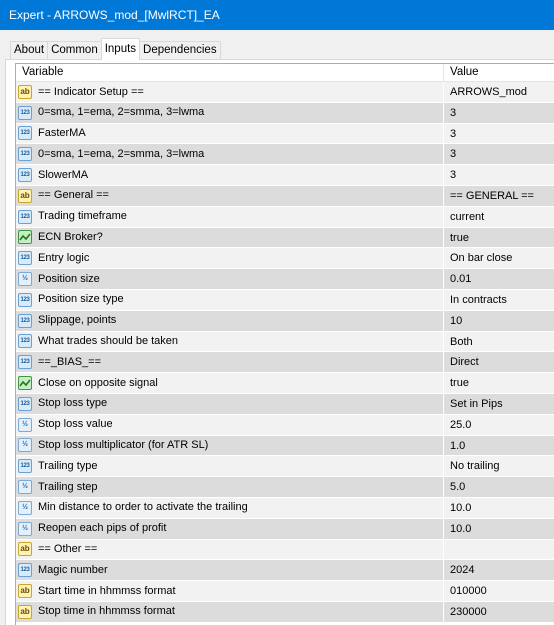 This screenshot has width=554, height=625. What do you see at coordinates (499, 404) in the screenshot?
I see `value-cell: Set in Pips` at bounding box center [499, 404].